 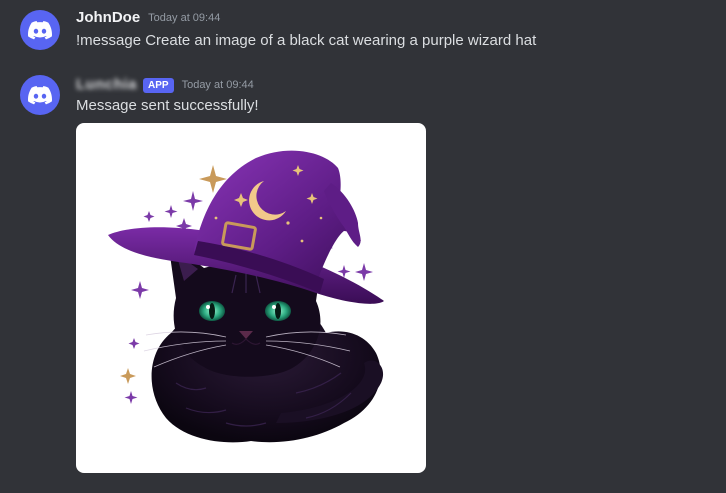 I want to click on message-header: JohnDoe Today at 09:44, so click(x=148, y=18).